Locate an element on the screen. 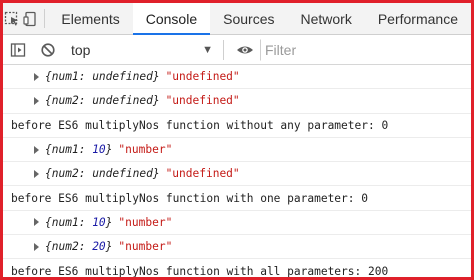  object-preview: {num2: 20} is located at coordinates (78, 246).